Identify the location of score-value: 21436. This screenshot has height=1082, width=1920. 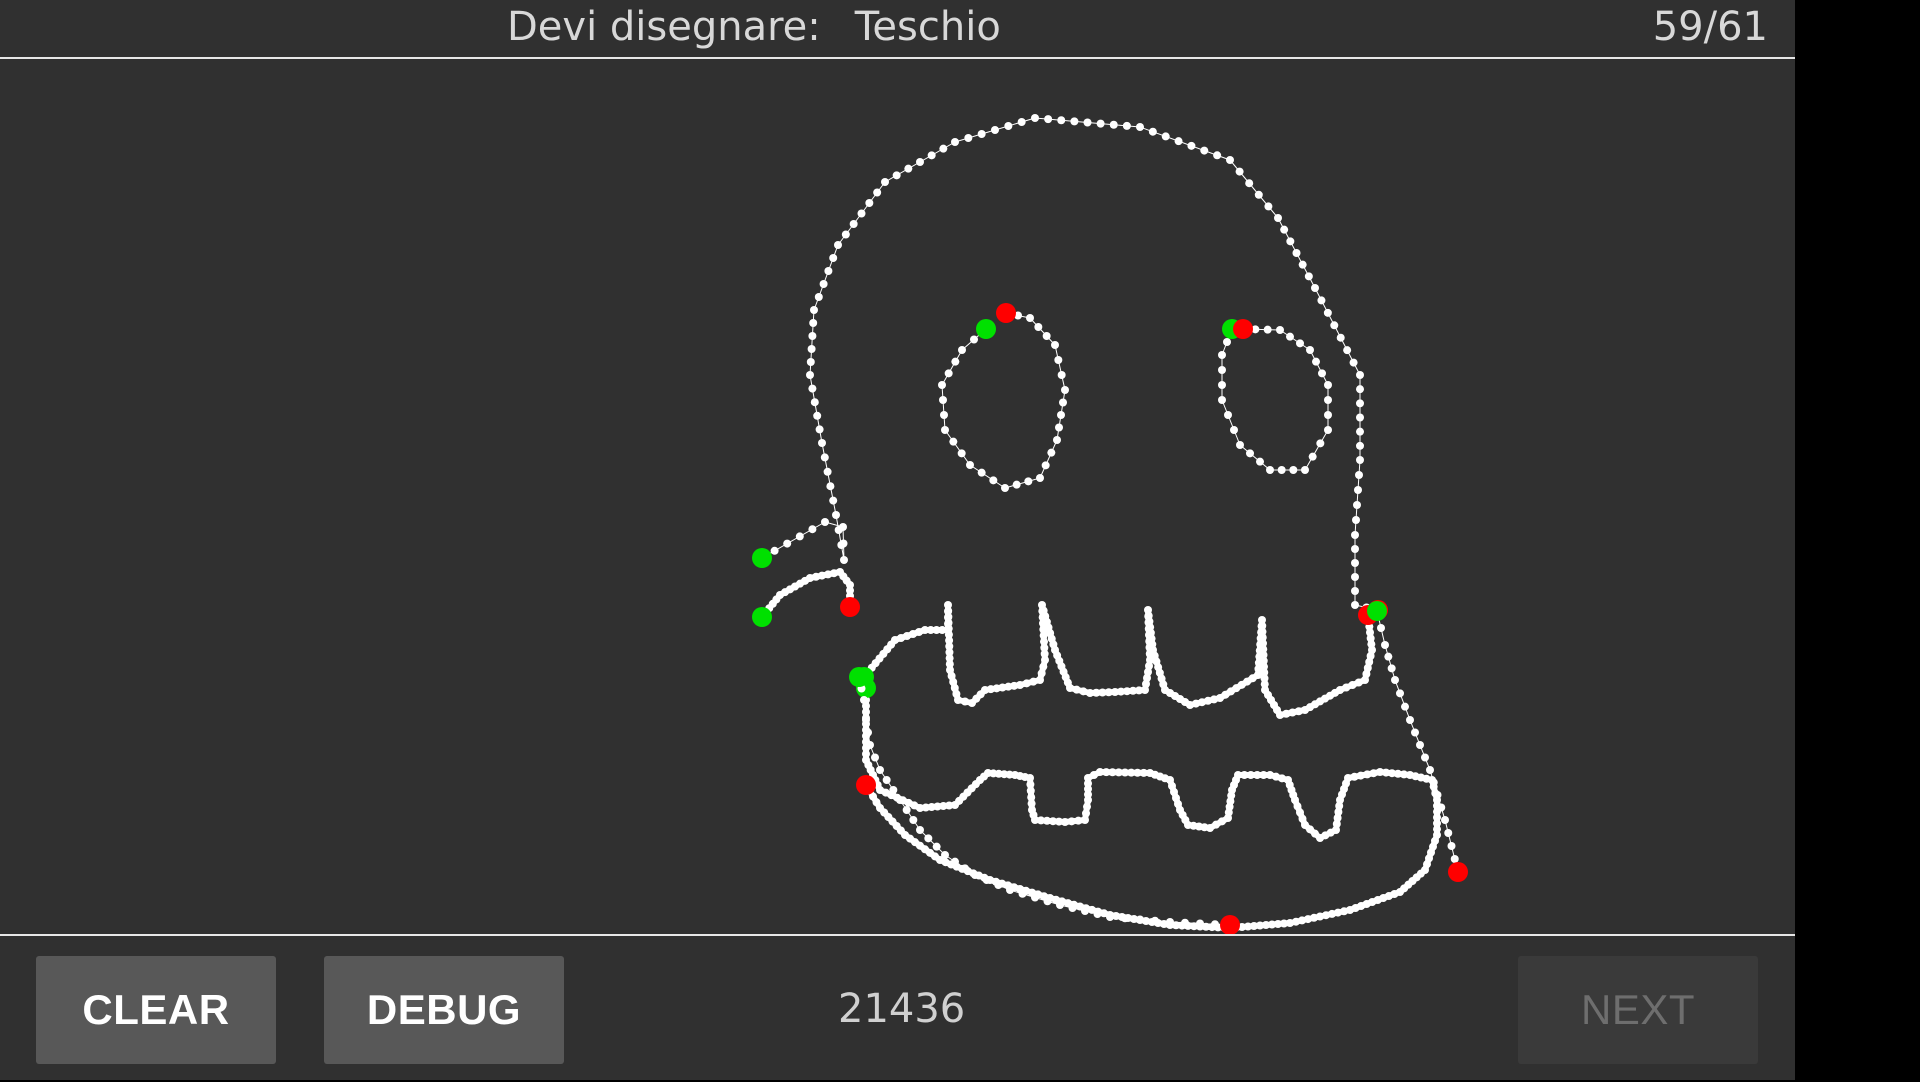
(902, 1009).